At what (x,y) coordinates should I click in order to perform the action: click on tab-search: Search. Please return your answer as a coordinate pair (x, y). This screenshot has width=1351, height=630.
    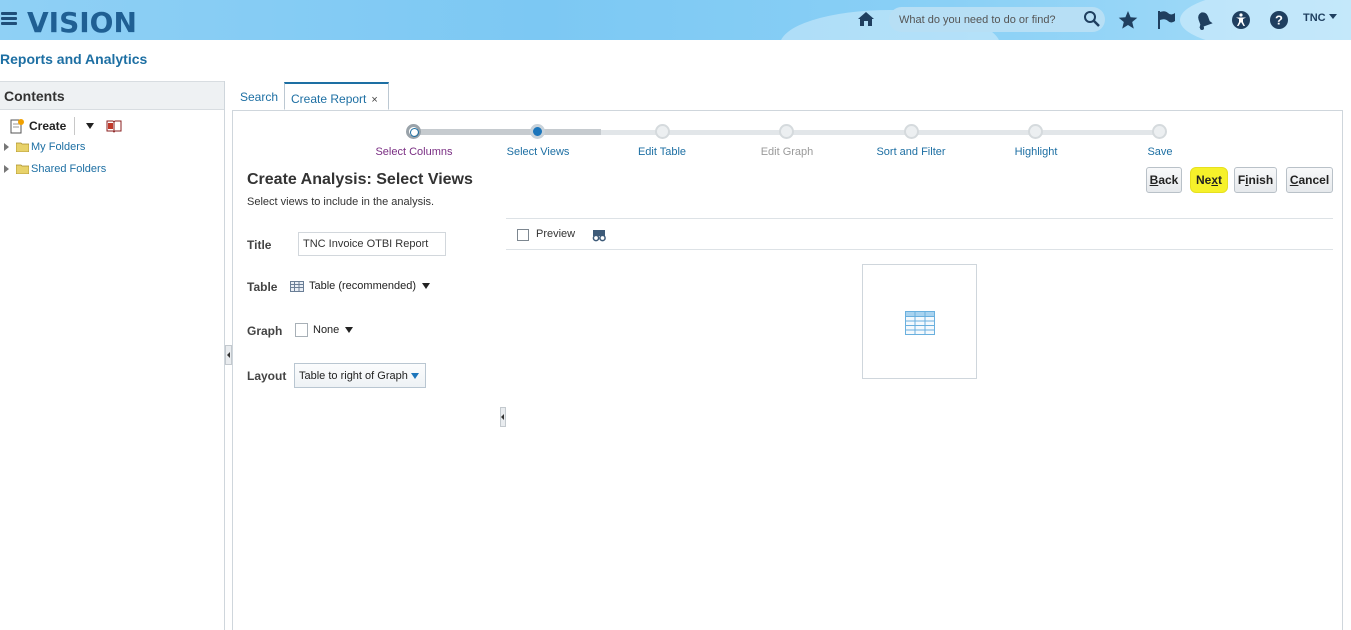
    Looking at the image, I should click on (259, 96).